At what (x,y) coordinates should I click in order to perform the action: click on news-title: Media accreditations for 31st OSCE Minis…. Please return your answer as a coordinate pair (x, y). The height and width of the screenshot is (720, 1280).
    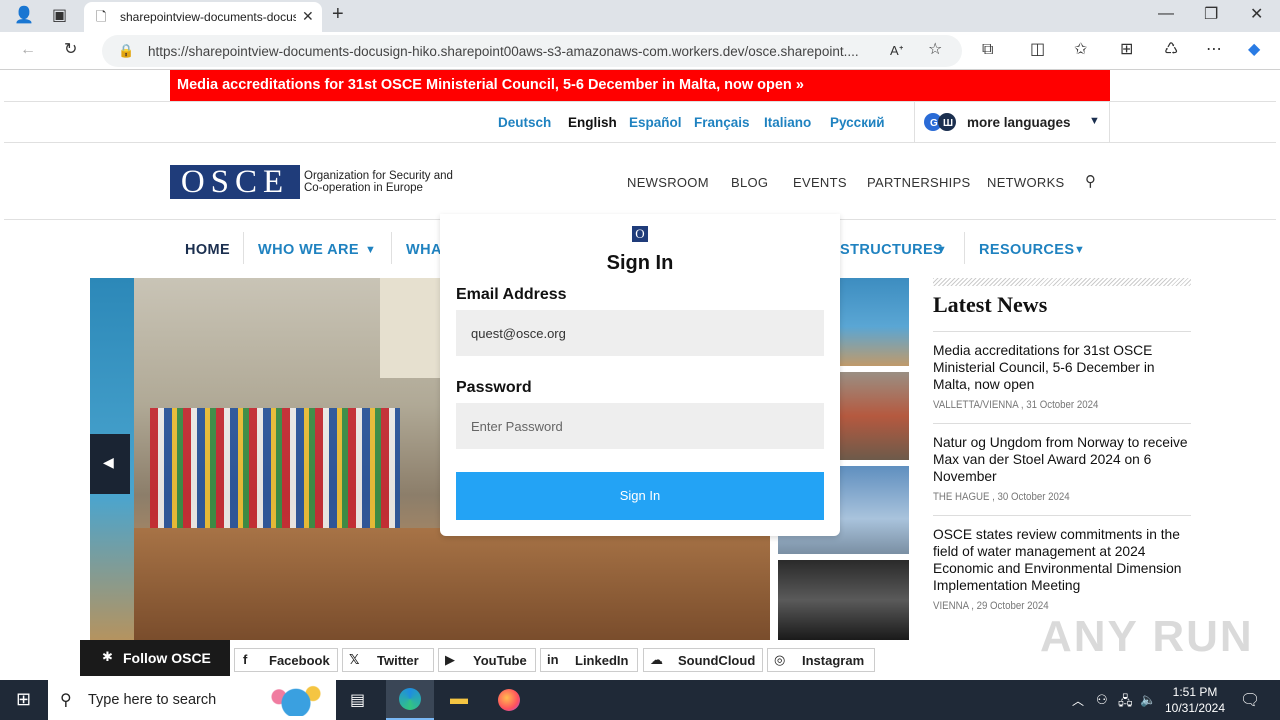
    Looking at the image, I should click on (1062, 367).